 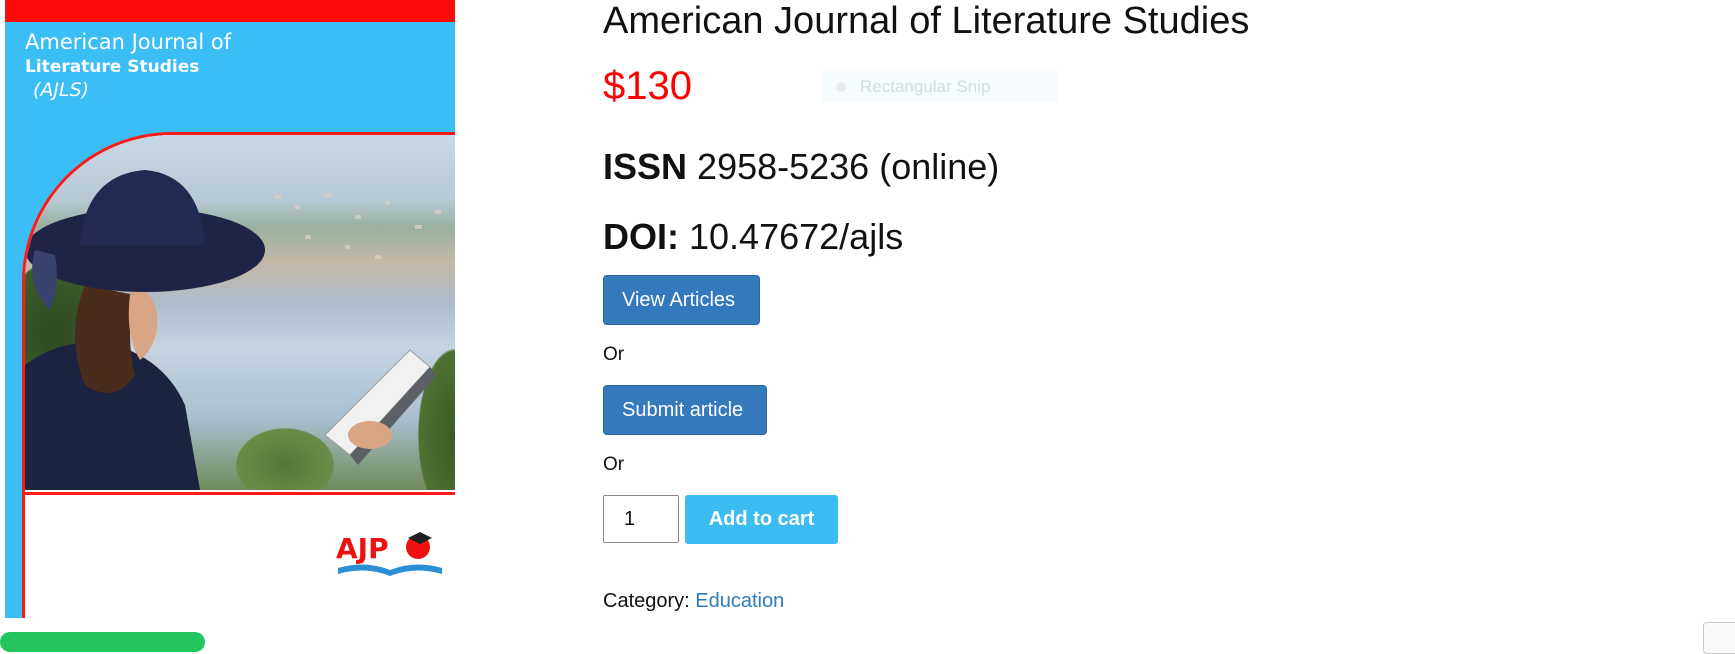 What do you see at coordinates (925, 86) in the screenshot?
I see `snip-label: Rectangular Snip` at bounding box center [925, 86].